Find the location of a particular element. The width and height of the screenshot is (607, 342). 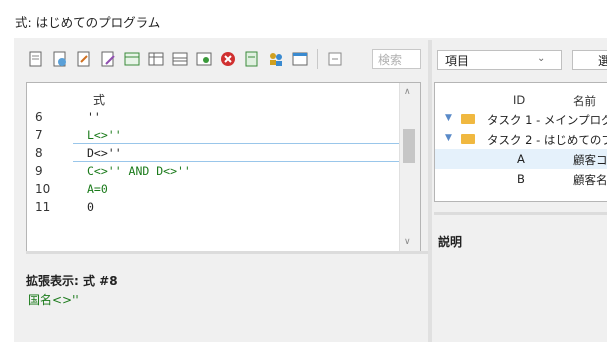

scrollbar-thumb is located at coordinates (409, 146).